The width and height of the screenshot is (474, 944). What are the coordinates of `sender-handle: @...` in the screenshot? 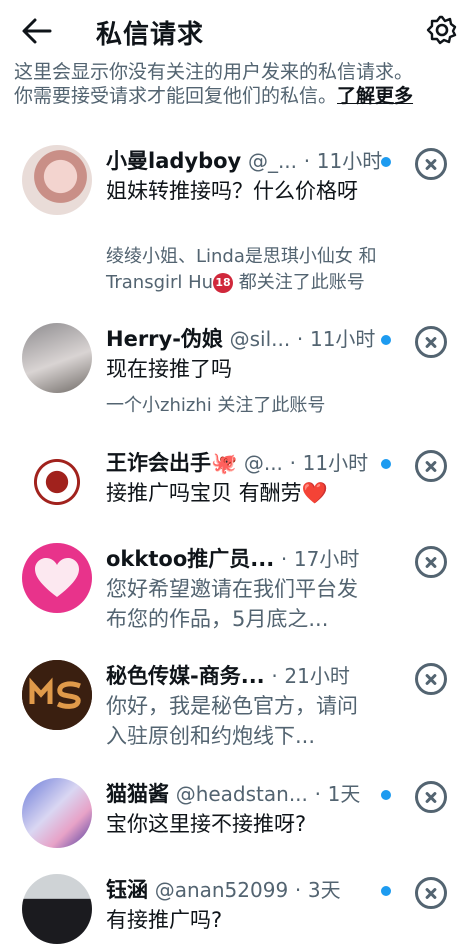 It's located at (263, 463).